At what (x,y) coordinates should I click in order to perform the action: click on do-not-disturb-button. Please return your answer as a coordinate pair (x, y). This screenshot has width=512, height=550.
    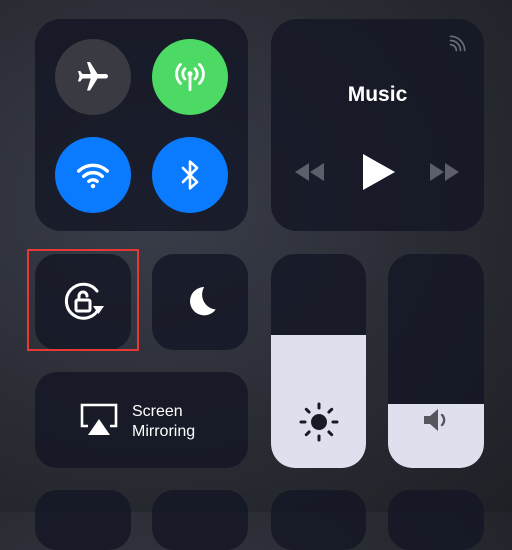
    Looking at the image, I should click on (200, 302).